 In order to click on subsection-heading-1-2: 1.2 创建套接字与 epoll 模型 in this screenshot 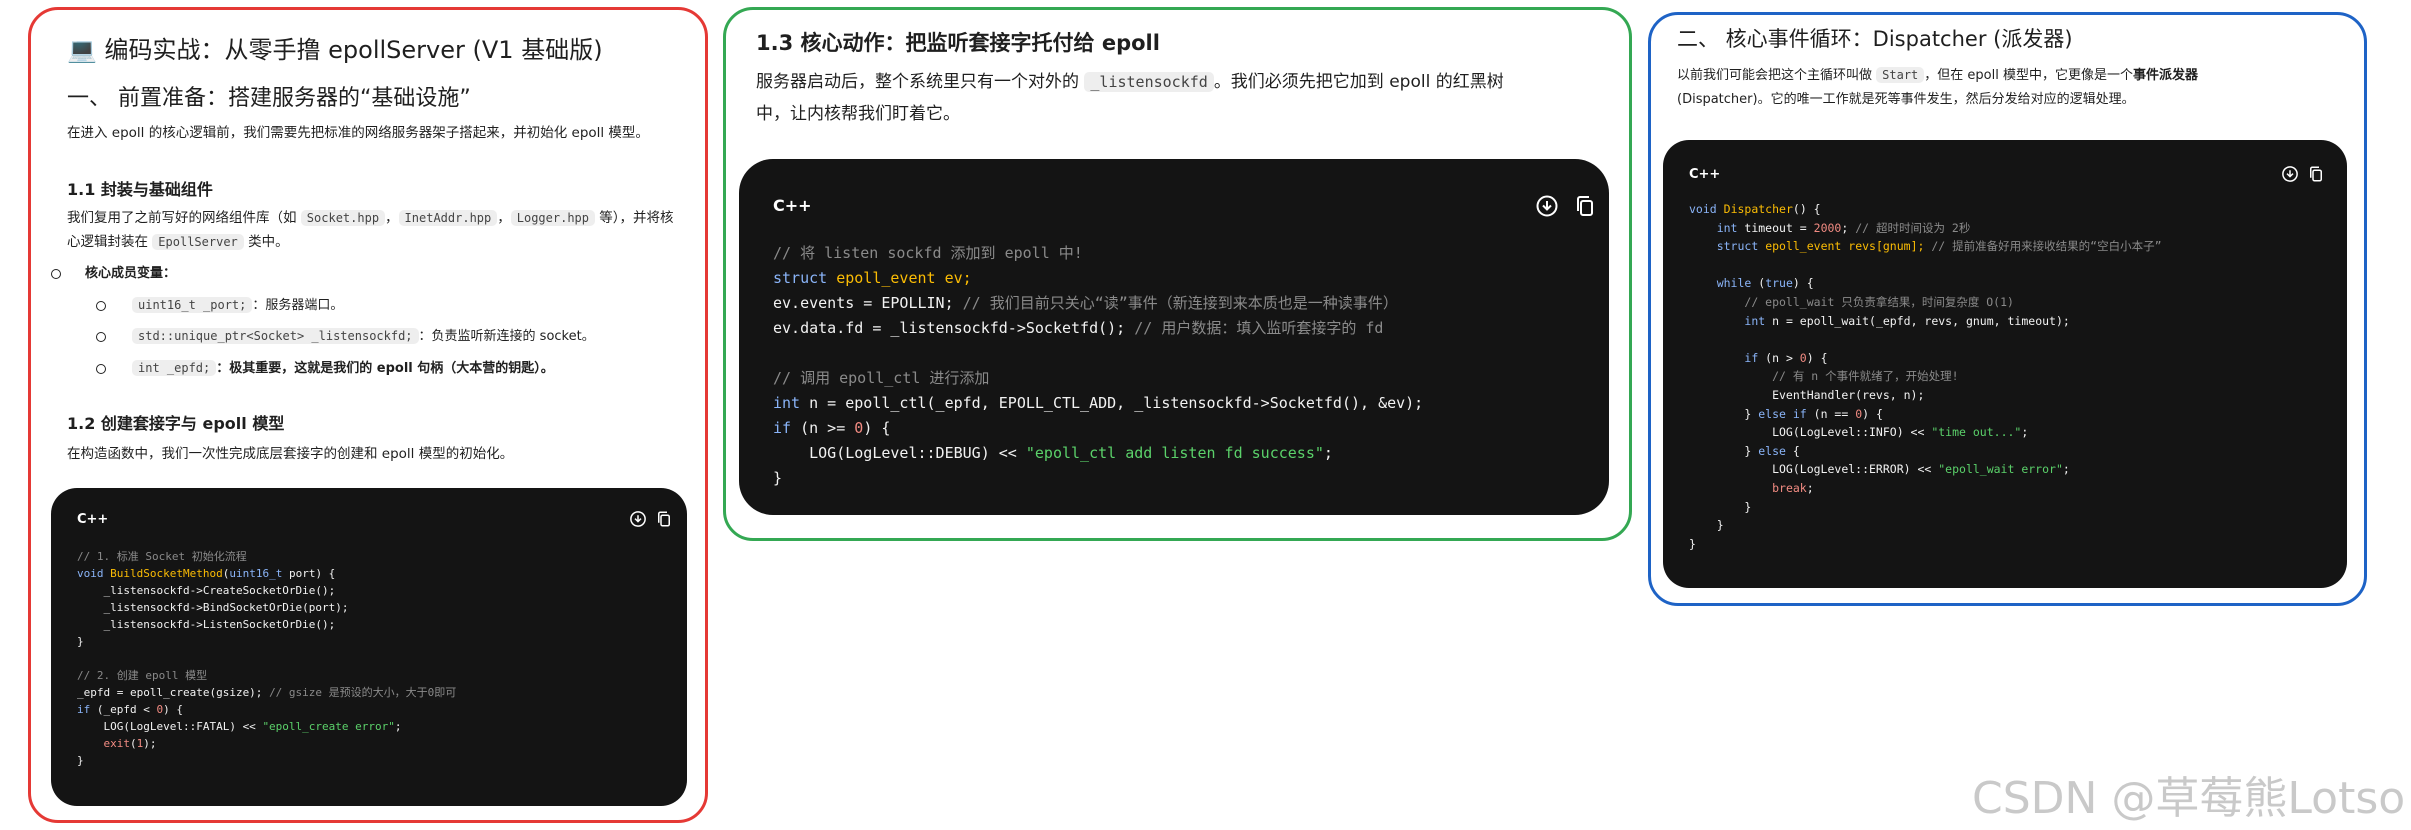, I will do `click(176, 423)`.